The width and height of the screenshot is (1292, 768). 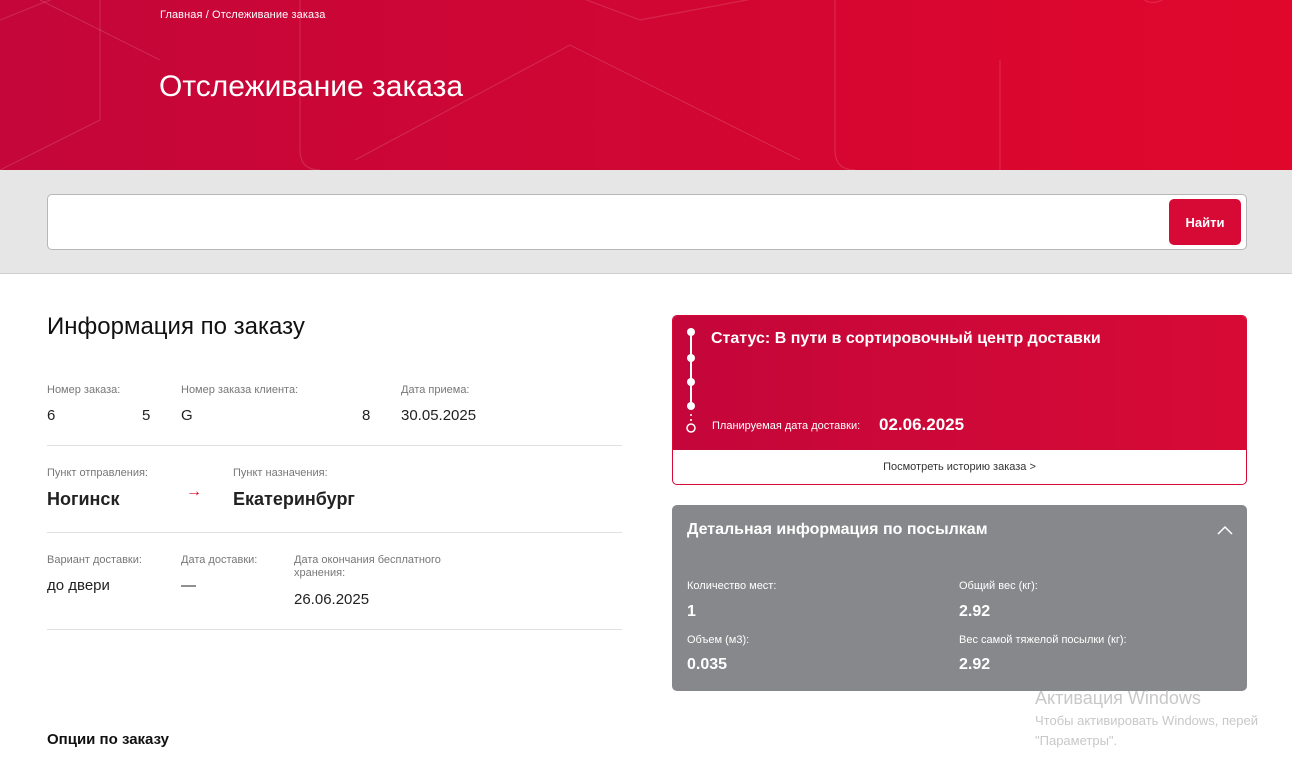 I want to click on windows-activation-text: "Параметры"., so click(x=1076, y=740).